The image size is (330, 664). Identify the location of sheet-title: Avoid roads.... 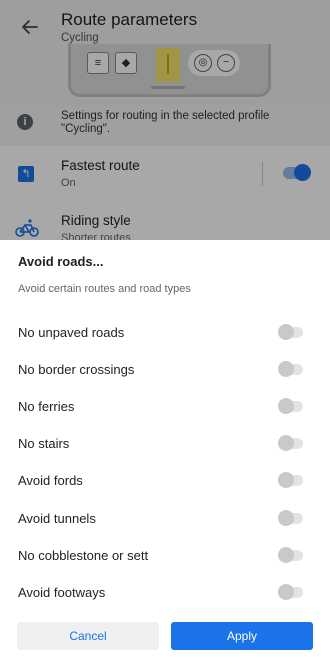
(61, 261).